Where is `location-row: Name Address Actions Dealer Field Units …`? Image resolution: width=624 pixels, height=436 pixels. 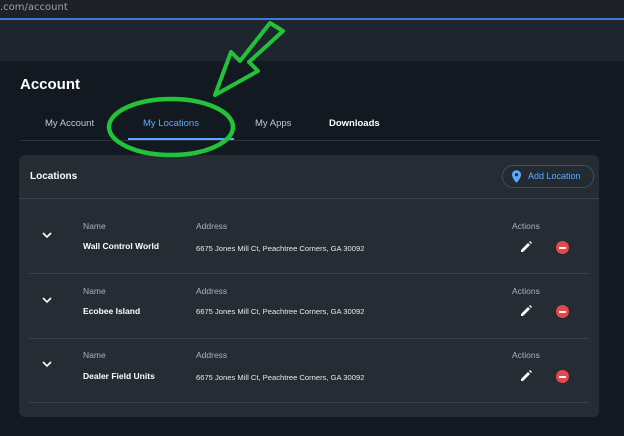
location-row: Name Address Actions Dealer Field Units … is located at coordinates (309, 370).